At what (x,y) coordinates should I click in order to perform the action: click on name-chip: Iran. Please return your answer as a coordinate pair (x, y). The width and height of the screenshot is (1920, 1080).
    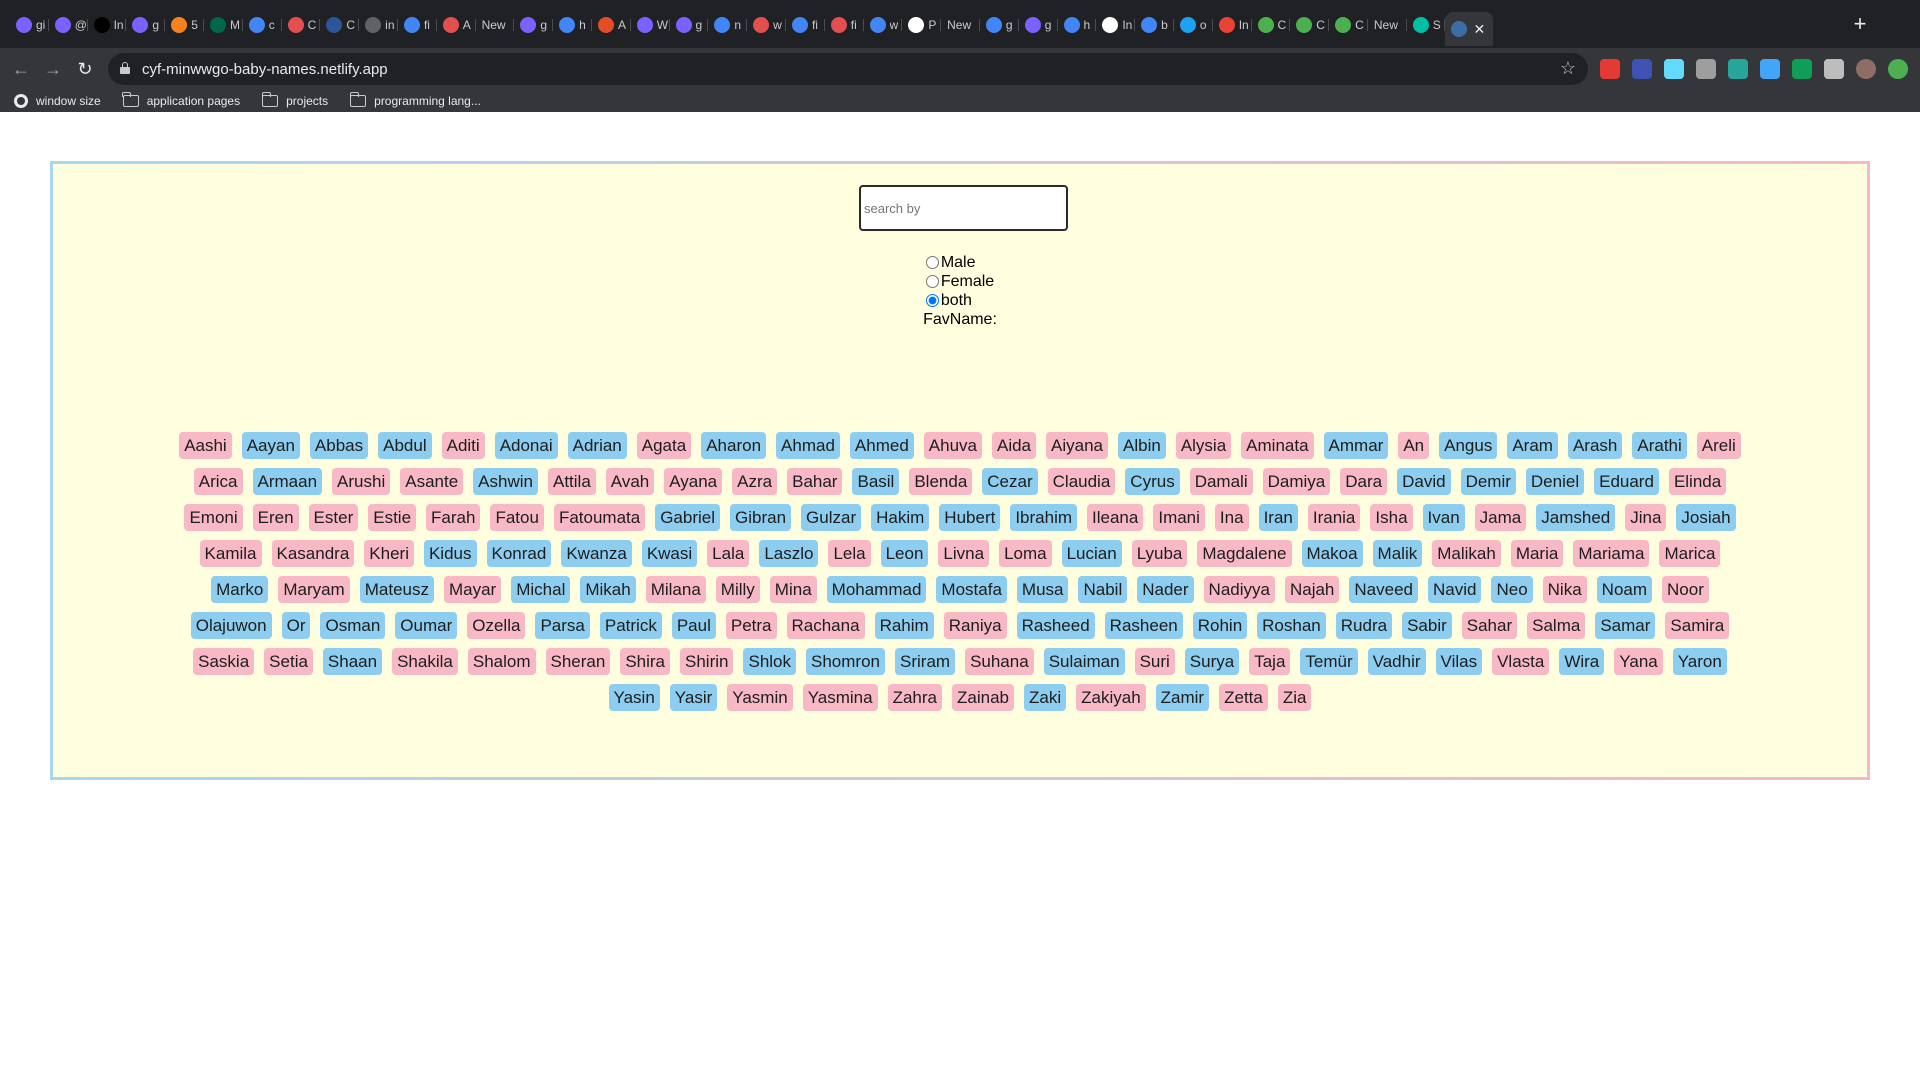
    Looking at the image, I should click on (1278, 517).